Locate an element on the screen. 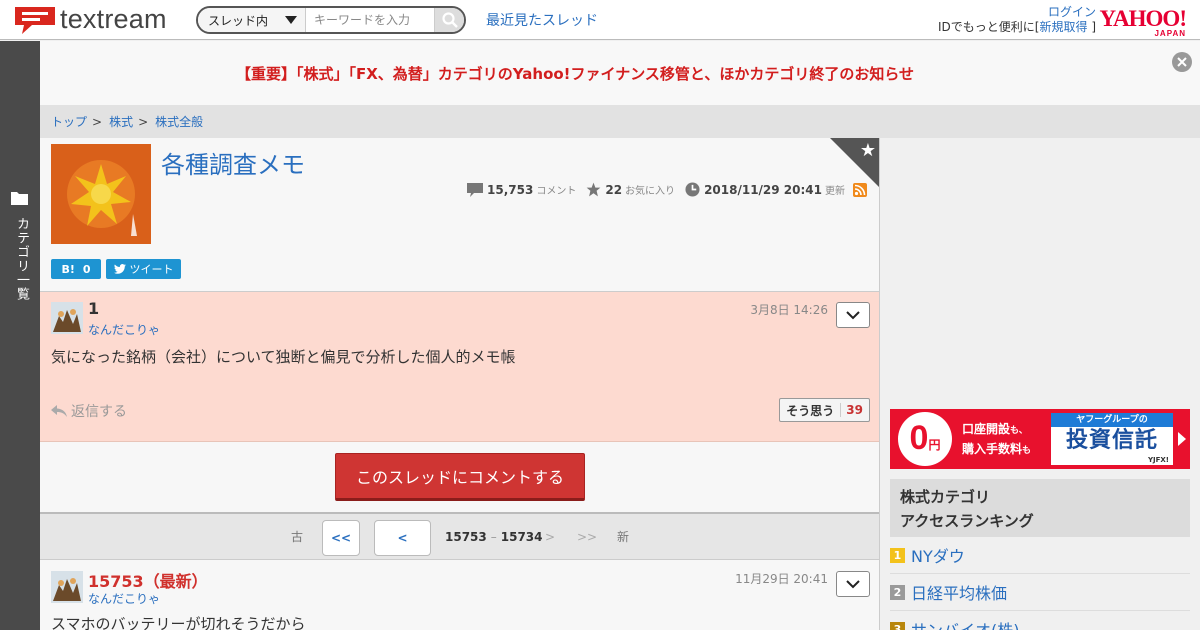  rank-badge: 3 is located at coordinates (897, 625).